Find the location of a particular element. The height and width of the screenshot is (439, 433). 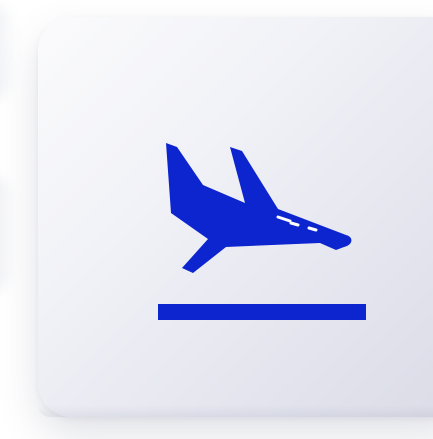

airplane-shape is located at coordinates (259, 208).